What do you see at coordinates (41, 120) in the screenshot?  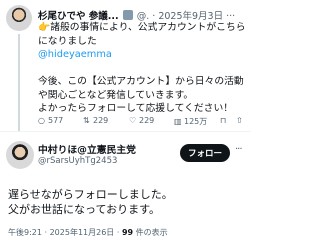 I see `reply-icon: ○` at bounding box center [41, 120].